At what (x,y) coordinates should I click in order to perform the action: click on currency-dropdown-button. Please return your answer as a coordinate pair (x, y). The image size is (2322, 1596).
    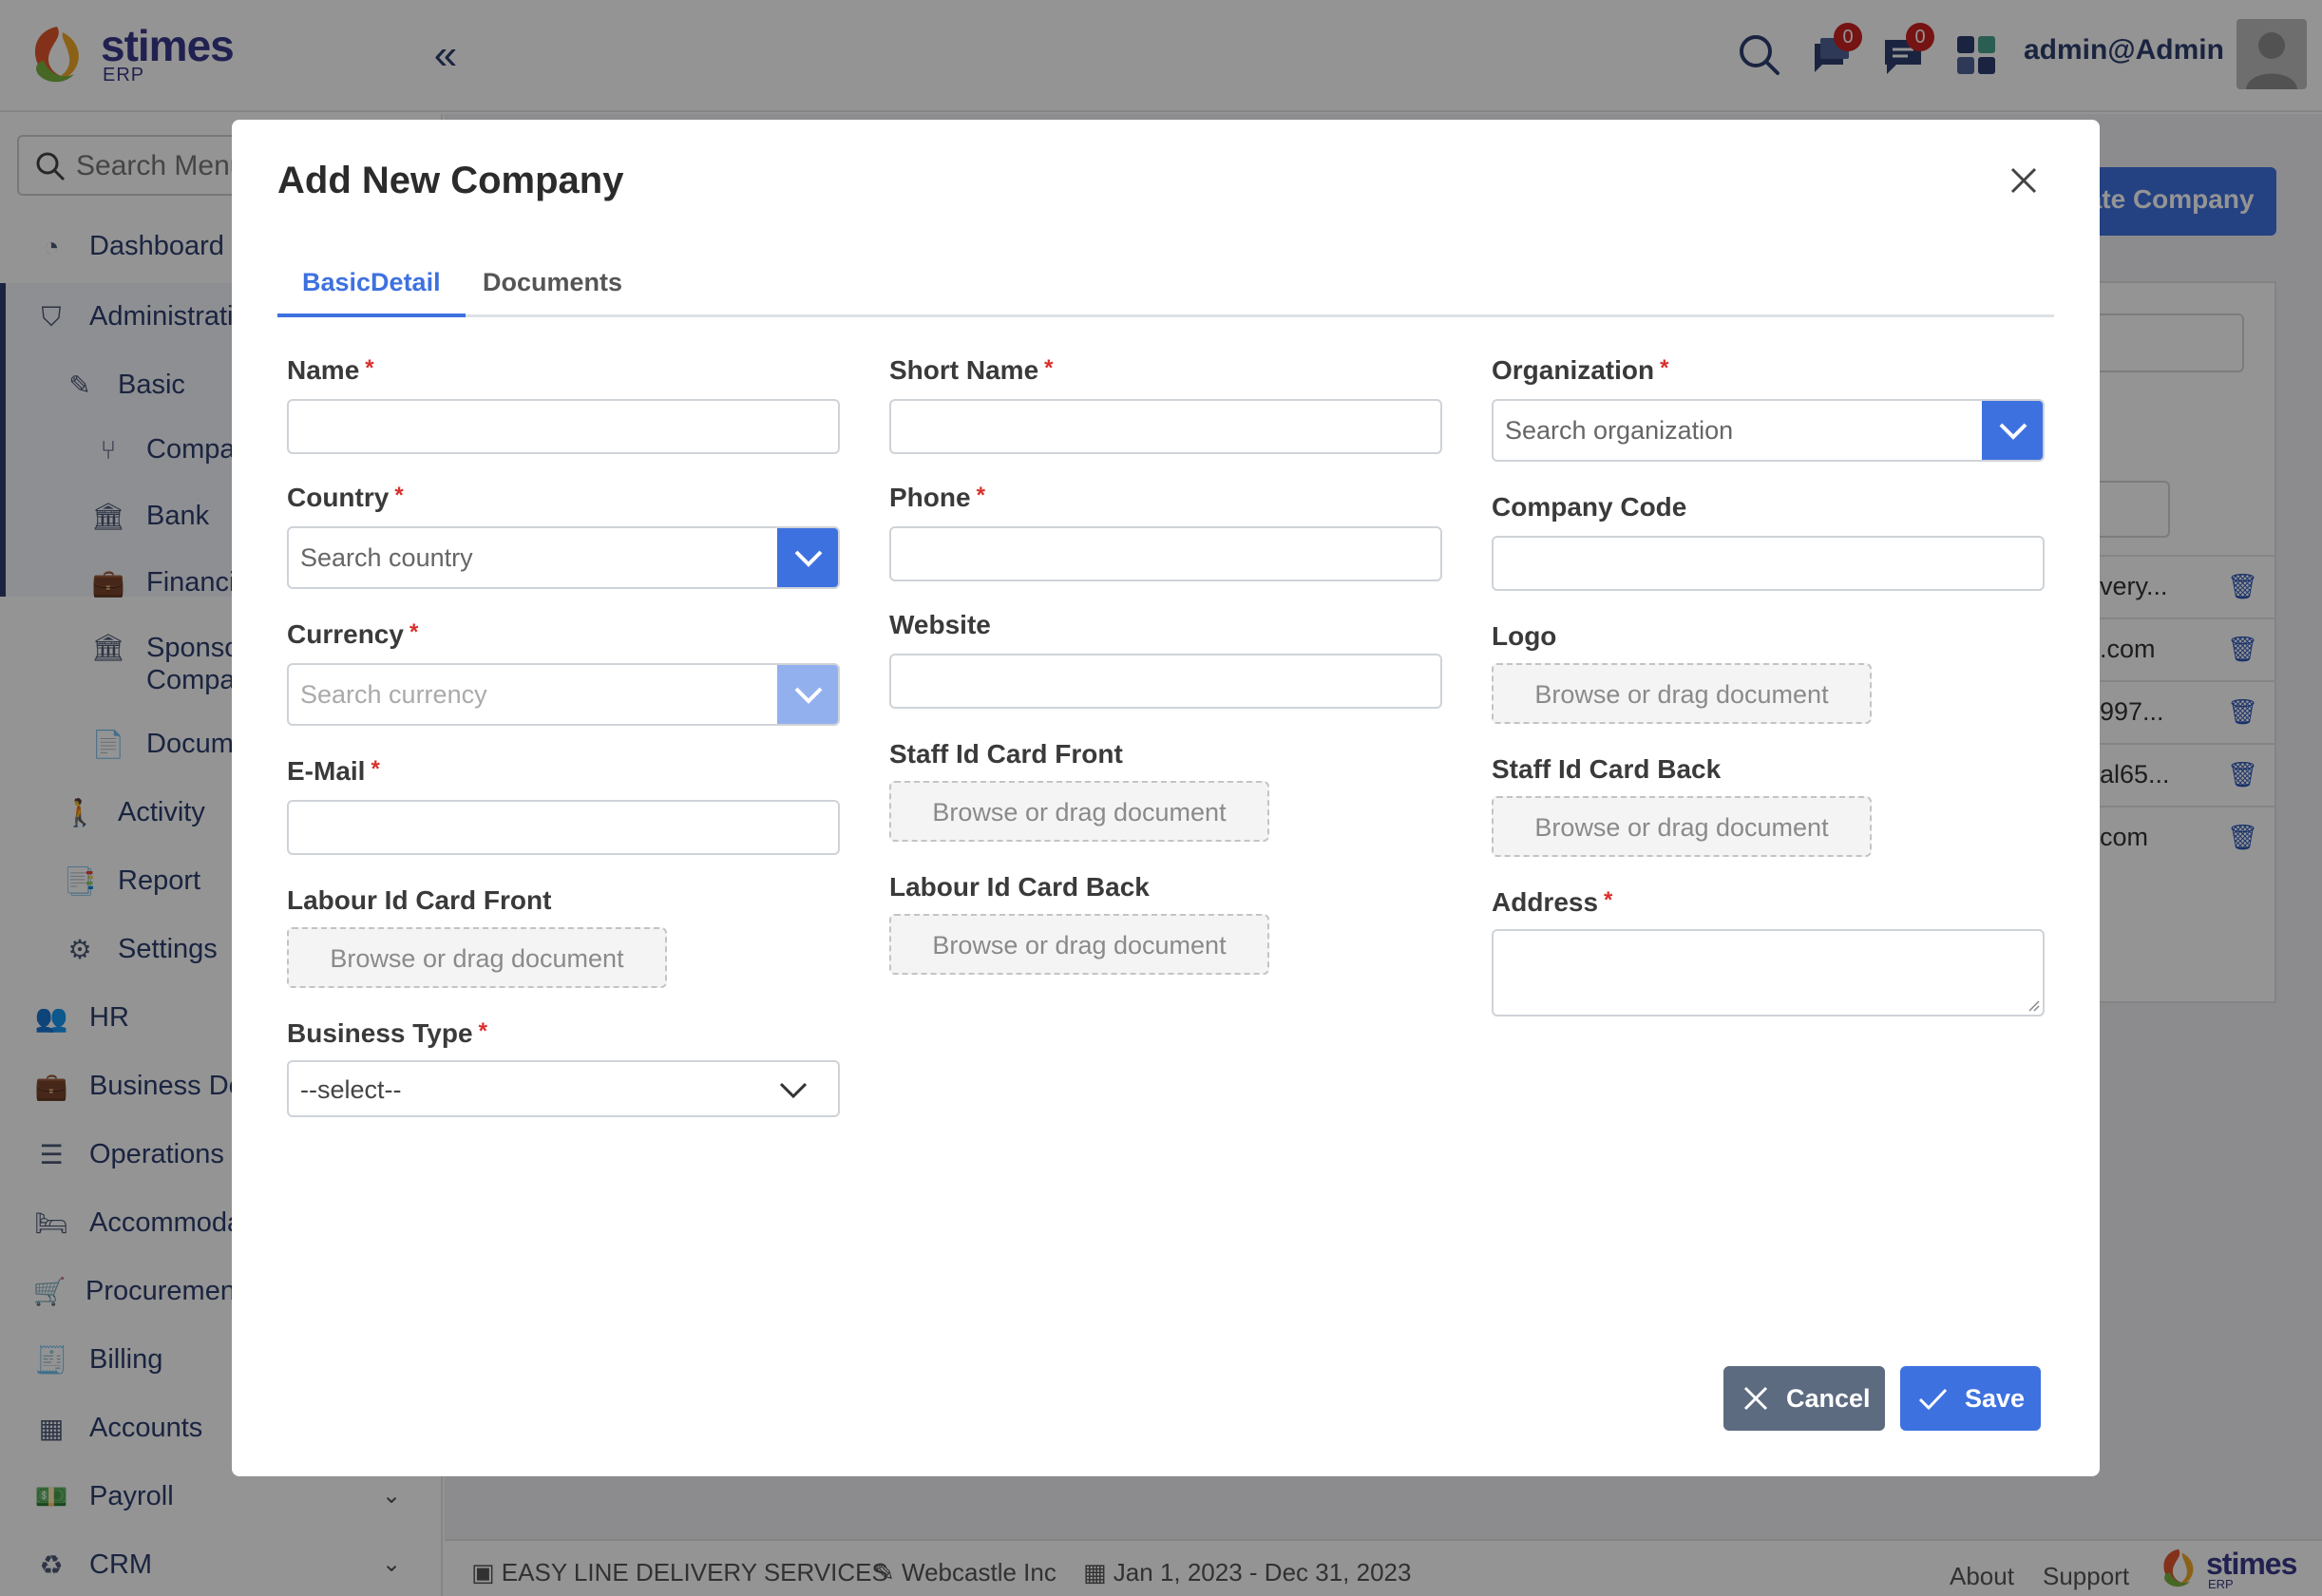
    Looking at the image, I should click on (807, 694).